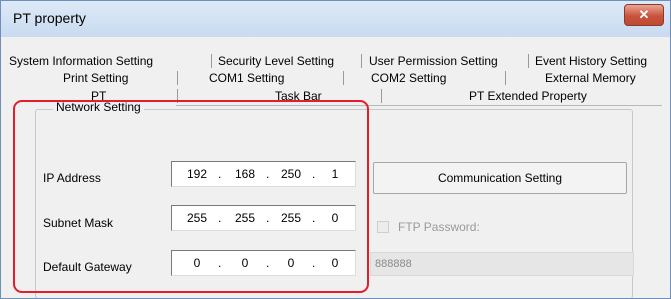 The height and width of the screenshot is (299, 671). What do you see at coordinates (590, 78) in the screenshot?
I see `tab-external-memory: External Memory` at bounding box center [590, 78].